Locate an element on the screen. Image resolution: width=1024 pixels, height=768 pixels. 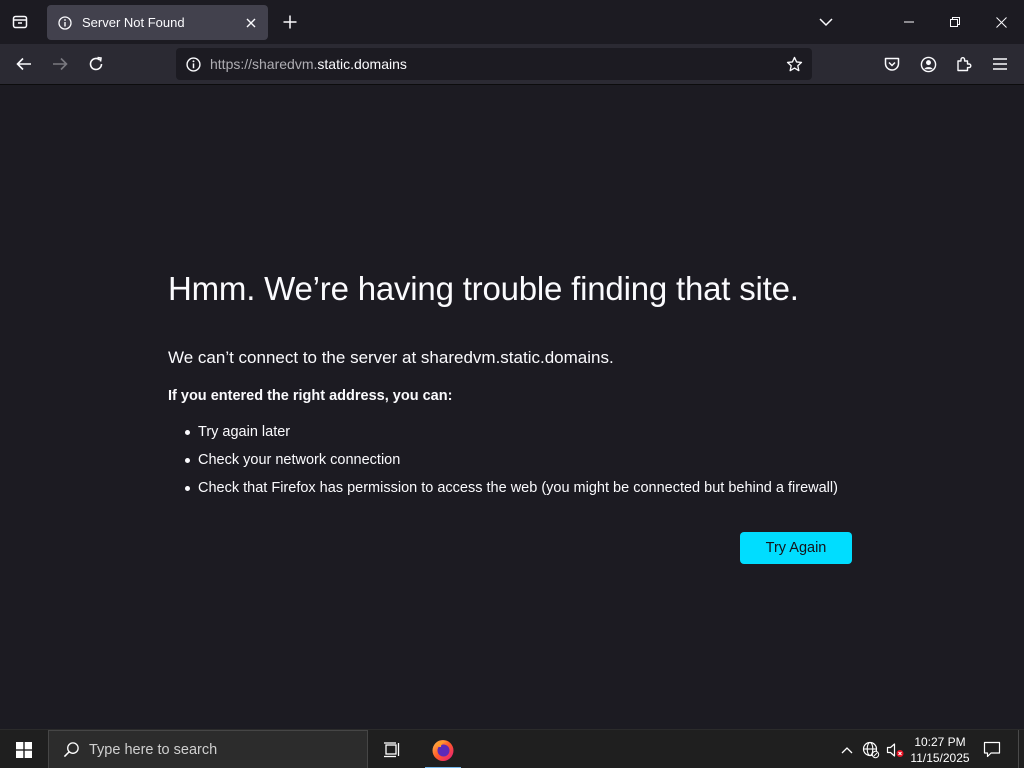
back-button is located at coordinates (24, 64).